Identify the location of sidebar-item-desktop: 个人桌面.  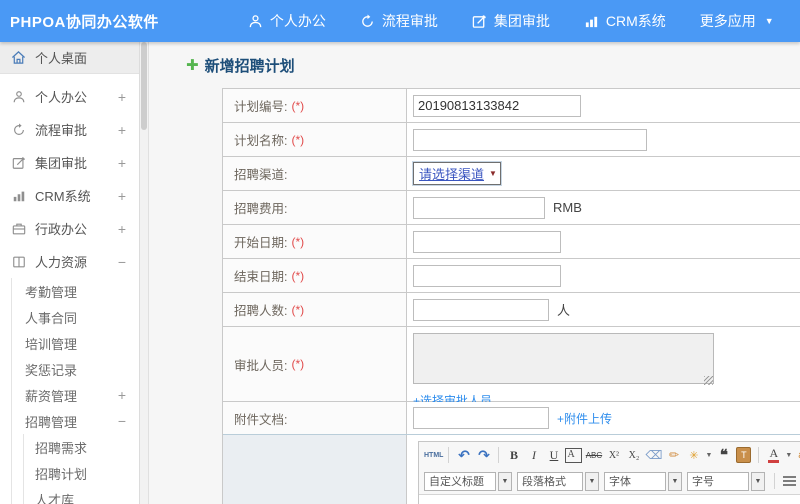
(69, 58).